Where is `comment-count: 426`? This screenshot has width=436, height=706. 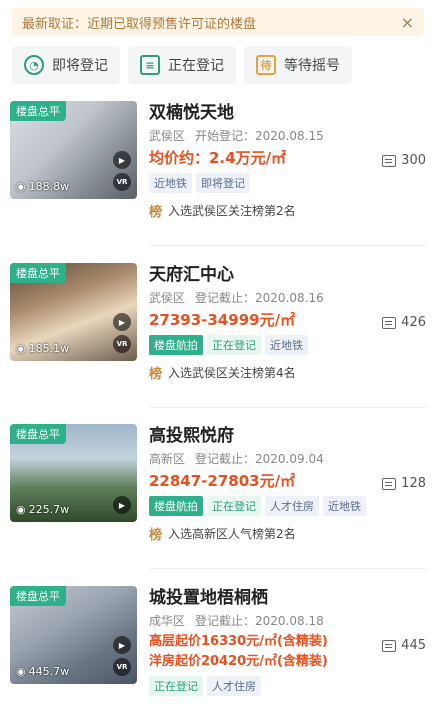 comment-count: 426 is located at coordinates (404, 322).